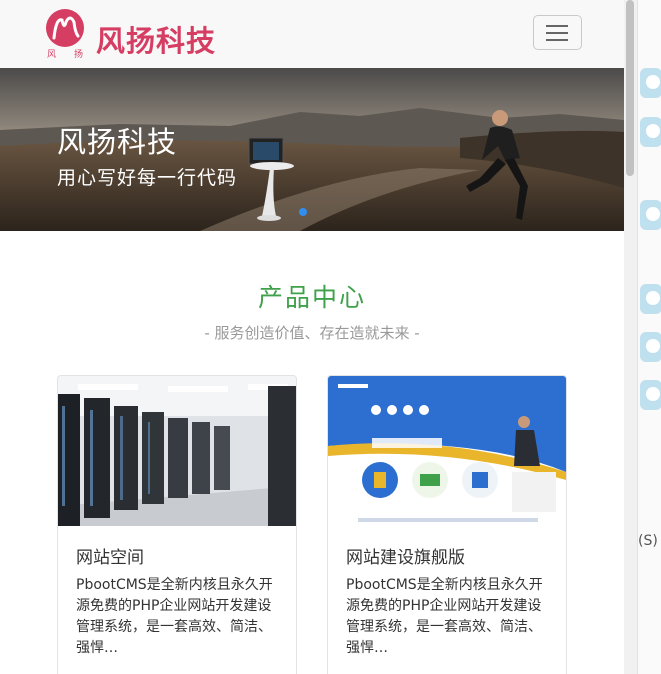 The image size is (661, 674). I want to click on menu-toggle-button, so click(557, 32).